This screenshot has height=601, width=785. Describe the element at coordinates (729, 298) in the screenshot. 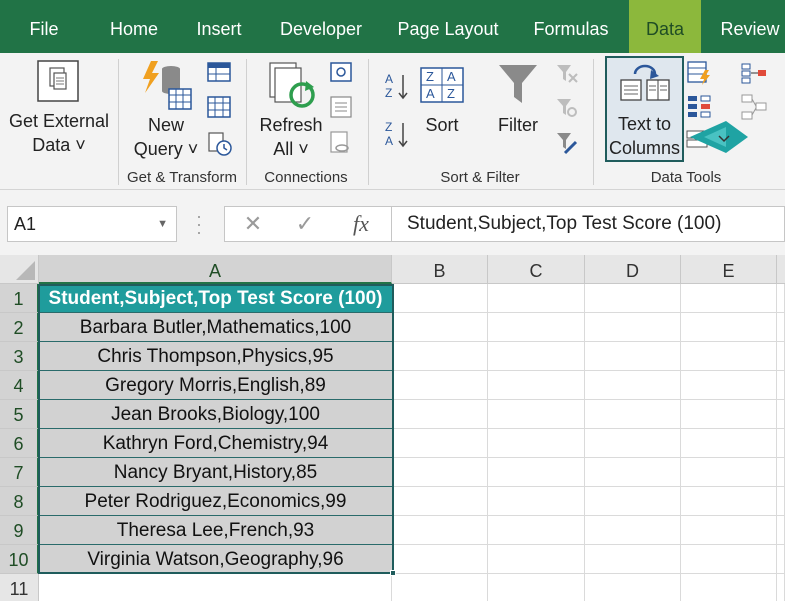

I see `cell-e1` at that location.